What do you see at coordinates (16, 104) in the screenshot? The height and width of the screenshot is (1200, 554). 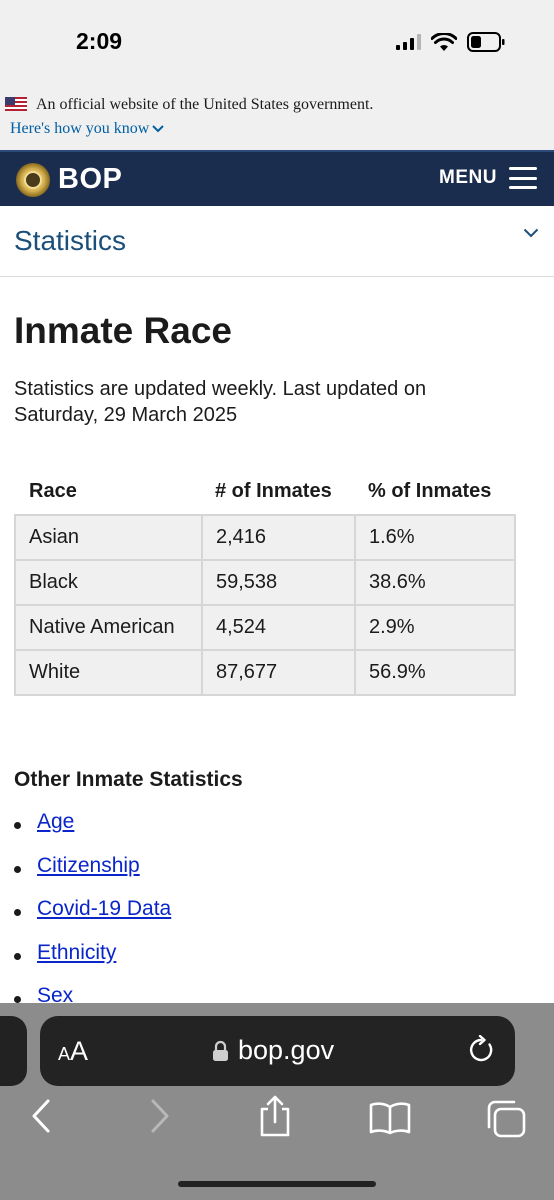 I see `us-flag-icon` at bounding box center [16, 104].